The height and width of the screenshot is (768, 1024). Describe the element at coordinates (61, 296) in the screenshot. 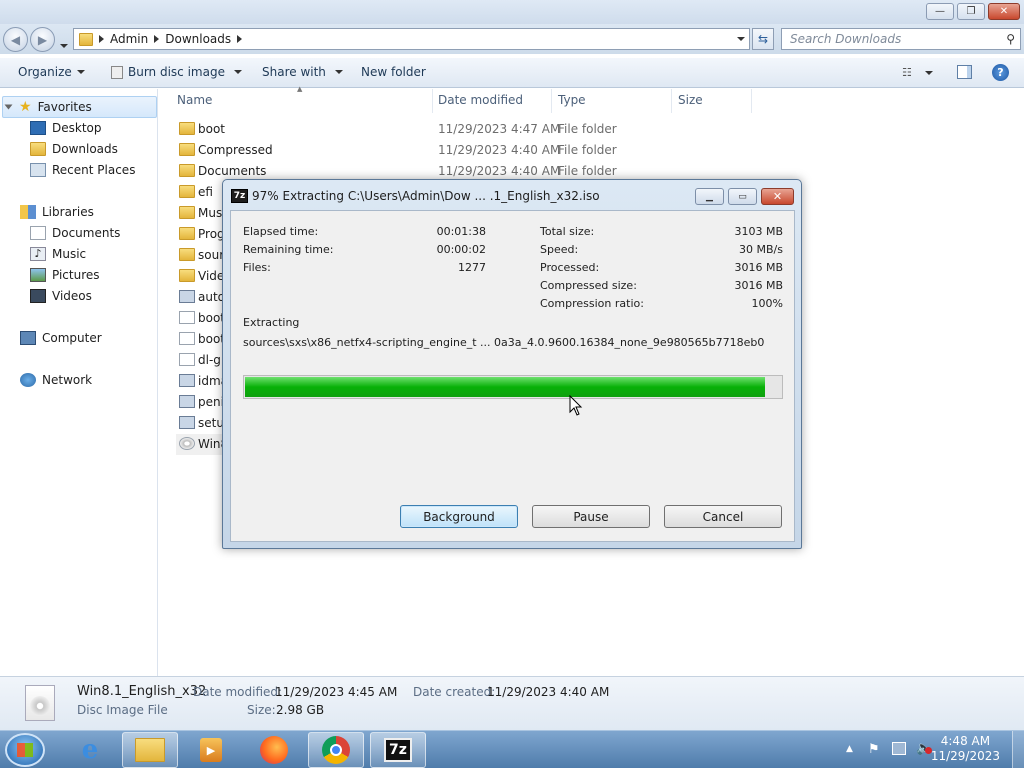

I see `sidebar-item-videos: Videos` at that location.